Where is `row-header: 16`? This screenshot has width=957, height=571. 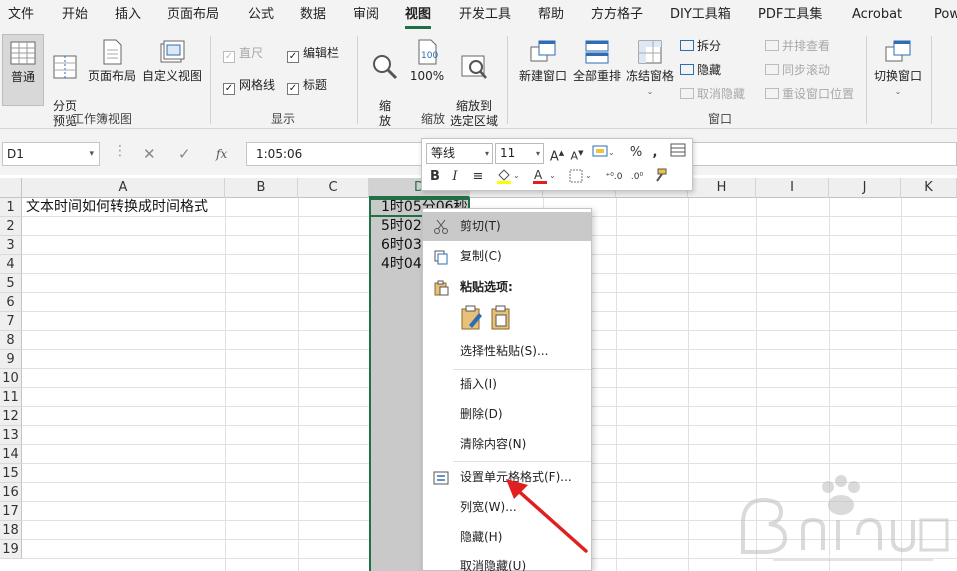
row-header: 16 is located at coordinates (11, 492).